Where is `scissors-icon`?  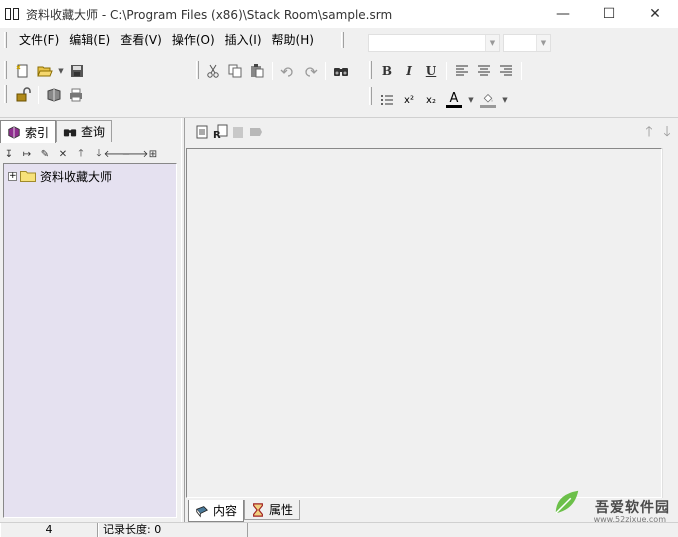 scissors-icon is located at coordinates (213, 71).